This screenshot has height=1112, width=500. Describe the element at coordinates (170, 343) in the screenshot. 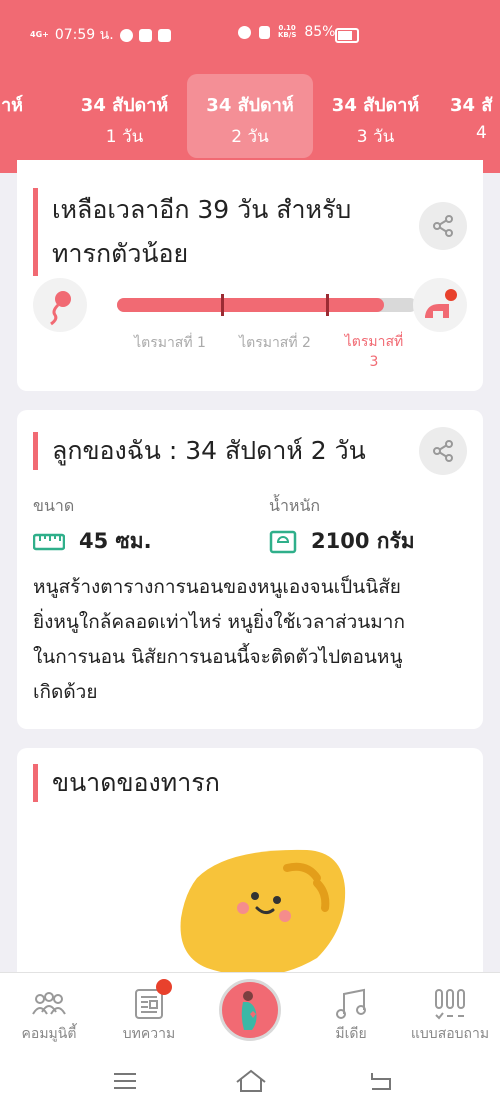

I see `trimester-1-label: ไตรมาสที่ 1` at that location.